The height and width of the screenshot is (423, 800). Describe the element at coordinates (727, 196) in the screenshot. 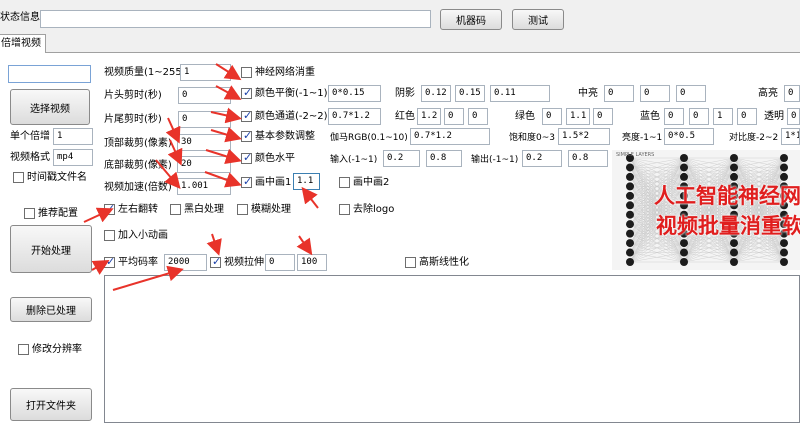

I see `banner-title-line1: 人工智能神经网` at that location.